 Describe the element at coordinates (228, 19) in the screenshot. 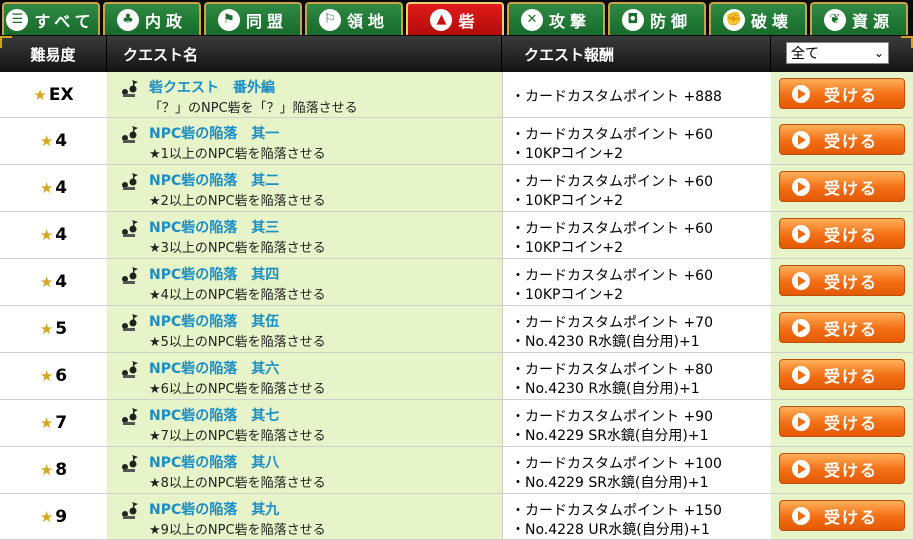

I see `alliance-icon: ⚑` at that location.